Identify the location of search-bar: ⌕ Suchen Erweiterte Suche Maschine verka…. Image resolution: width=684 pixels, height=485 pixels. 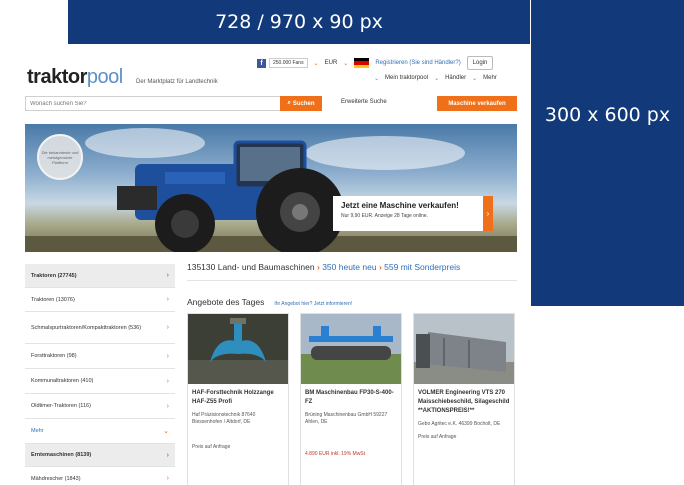
(271, 103).